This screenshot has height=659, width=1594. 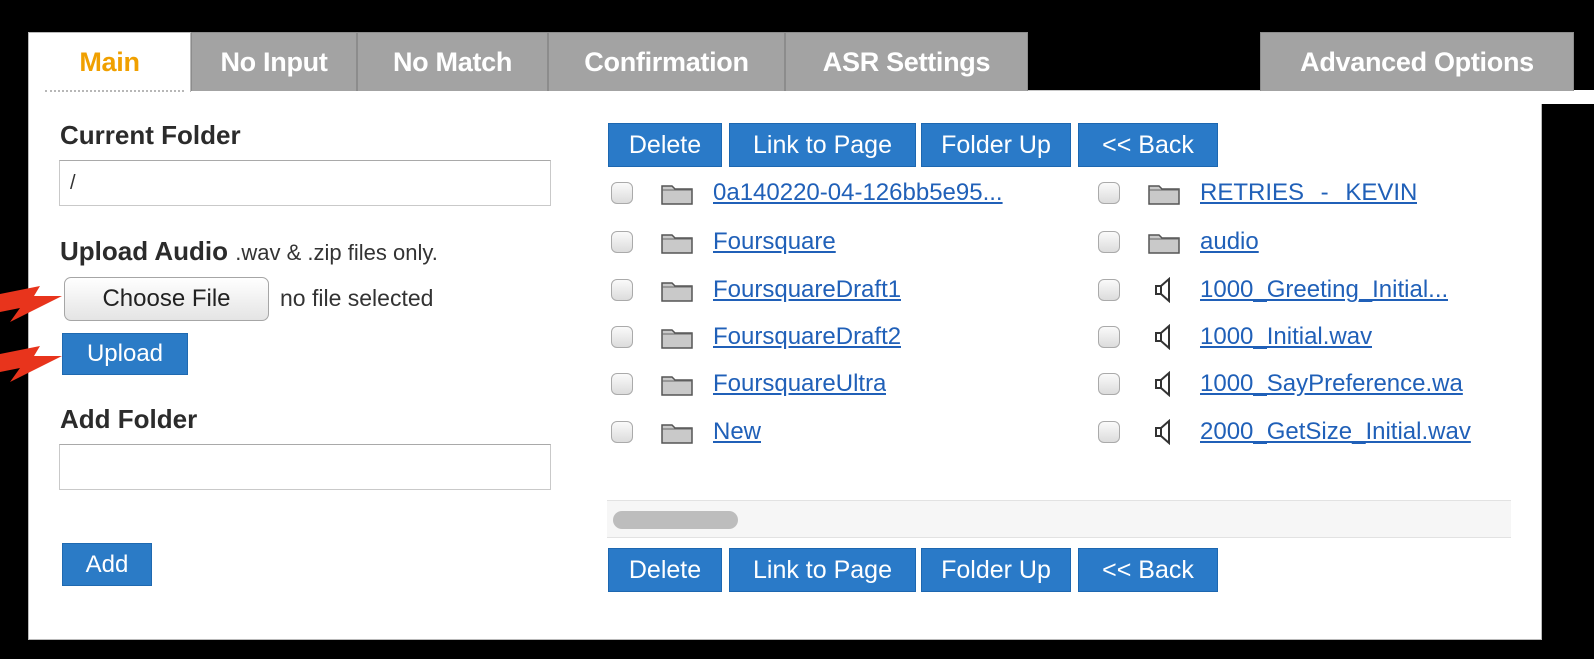 What do you see at coordinates (305, 183) in the screenshot?
I see `current-folder-input` at bounding box center [305, 183].